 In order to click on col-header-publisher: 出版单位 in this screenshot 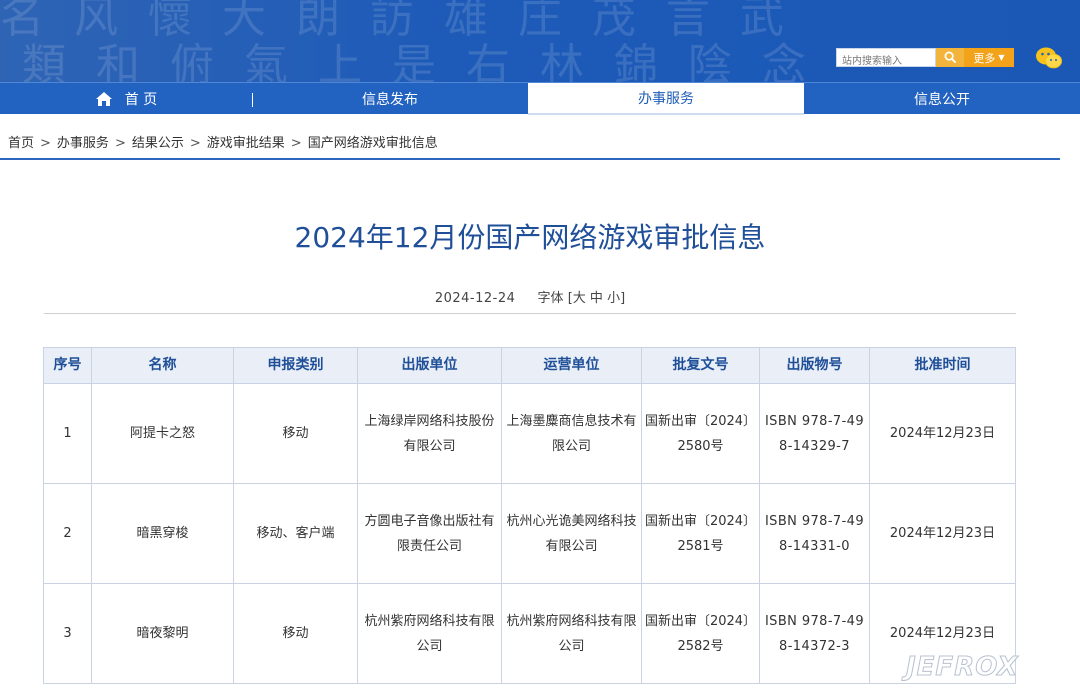, I will do `click(429, 365)`.